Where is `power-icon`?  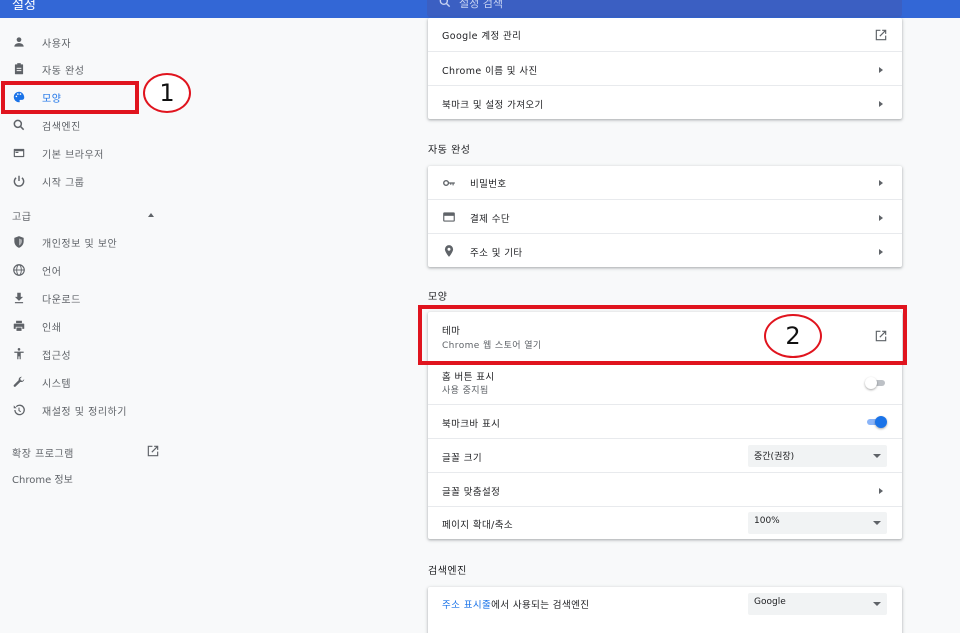
power-icon is located at coordinates (19, 181).